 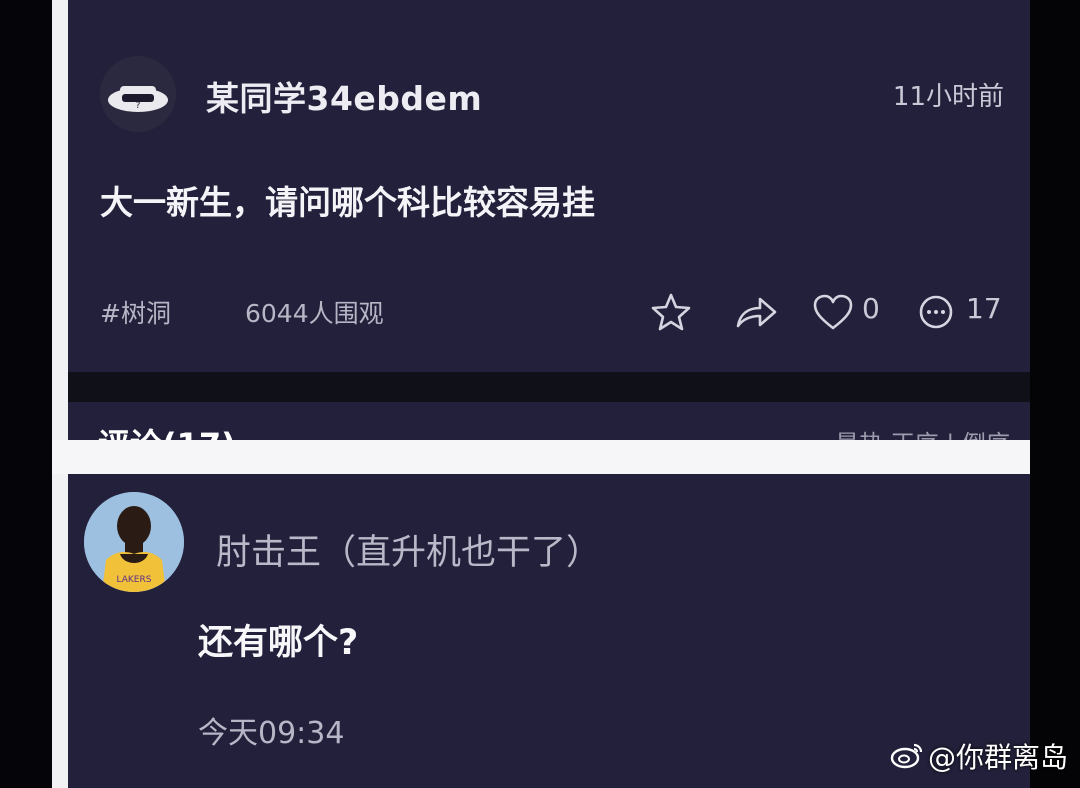 What do you see at coordinates (278, 643) in the screenshot?
I see `comment-text: 还有哪个?` at bounding box center [278, 643].